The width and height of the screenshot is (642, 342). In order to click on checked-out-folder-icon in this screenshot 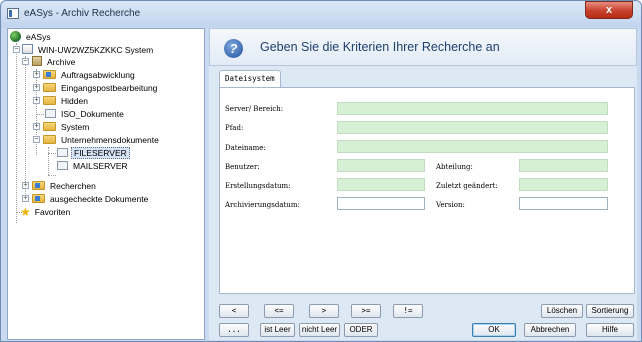, I will do `click(38, 198)`.